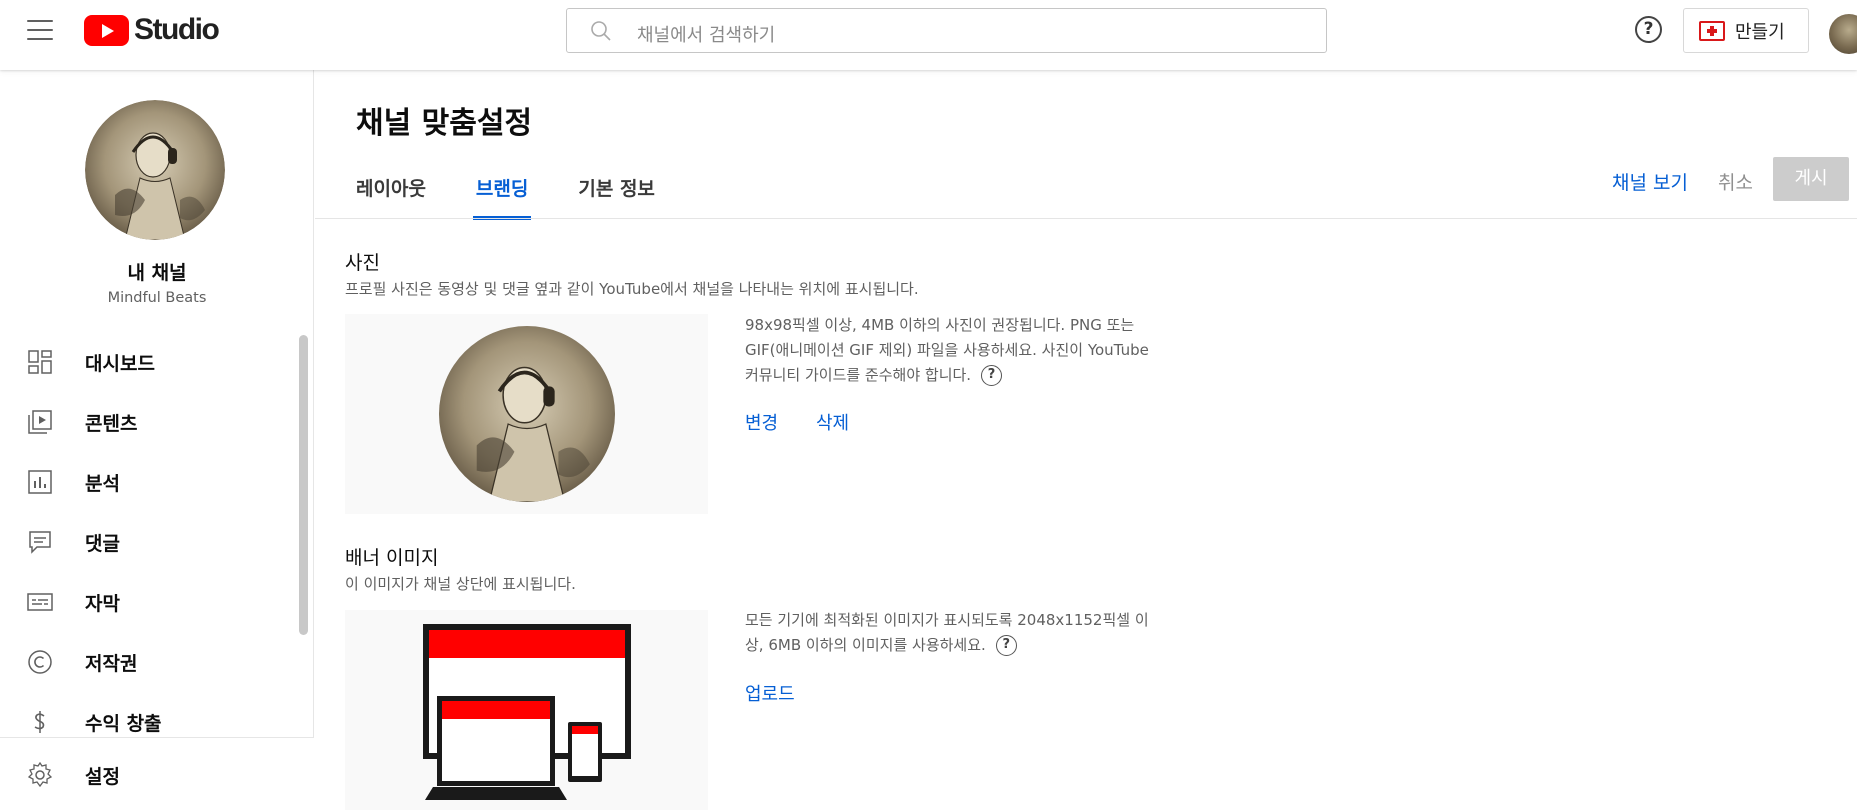 Image resolution: width=1857 pixels, height=812 pixels. Describe the element at coordinates (157, 662) in the screenshot. I see `sidebar-item-copyright: 저작권` at that location.